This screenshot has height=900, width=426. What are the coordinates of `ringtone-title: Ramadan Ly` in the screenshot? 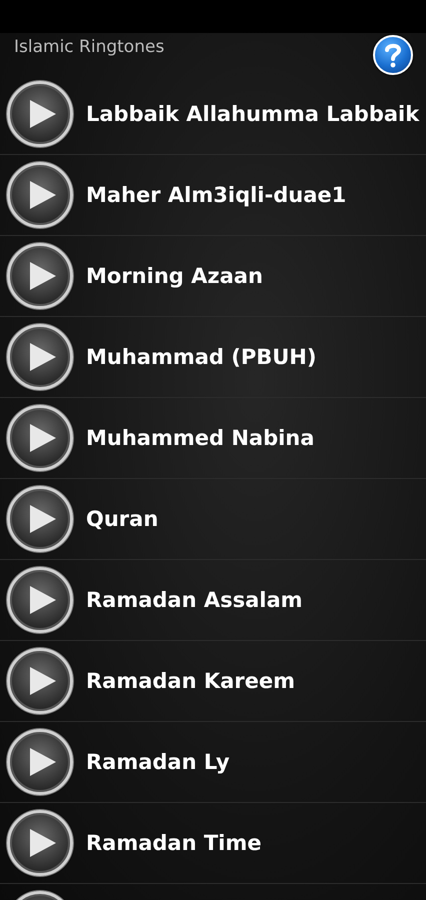 It's located at (158, 762).